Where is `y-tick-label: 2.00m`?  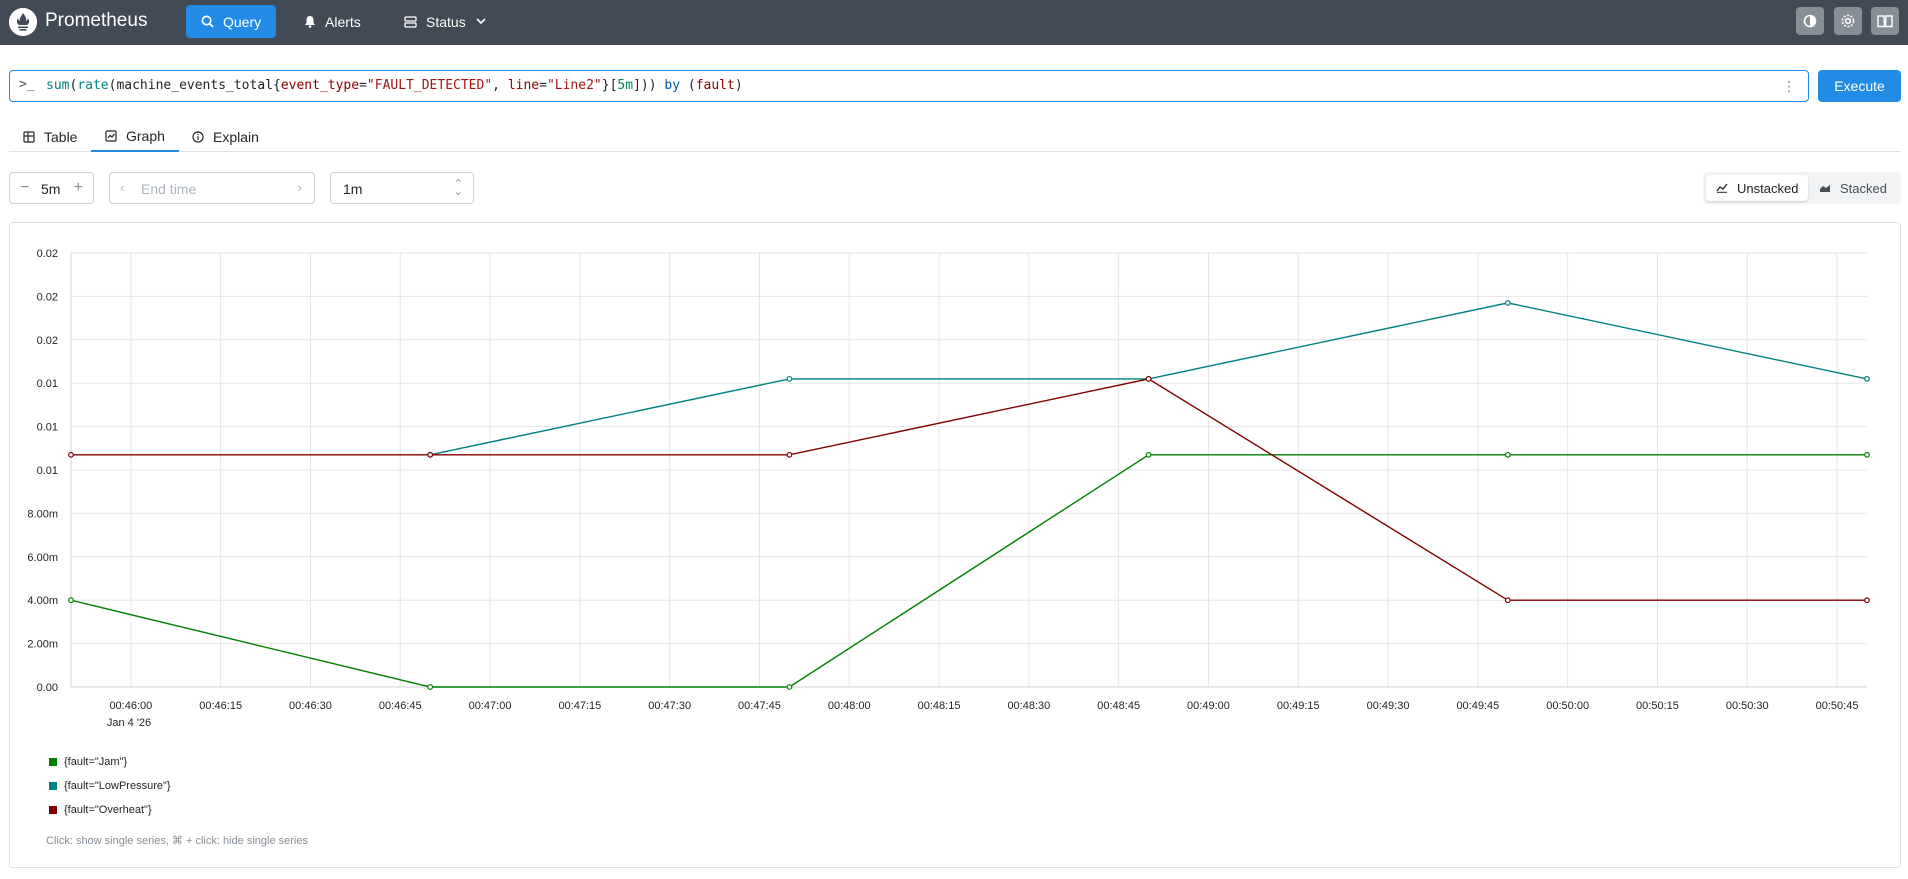
y-tick-label: 2.00m is located at coordinates (42, 645).